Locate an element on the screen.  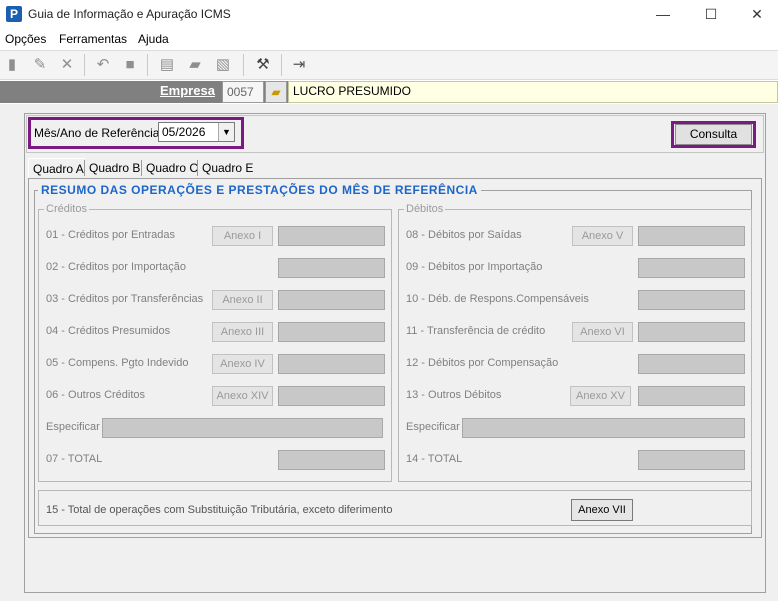
maximize-button: ☐ is located at coordinates (711, 14).